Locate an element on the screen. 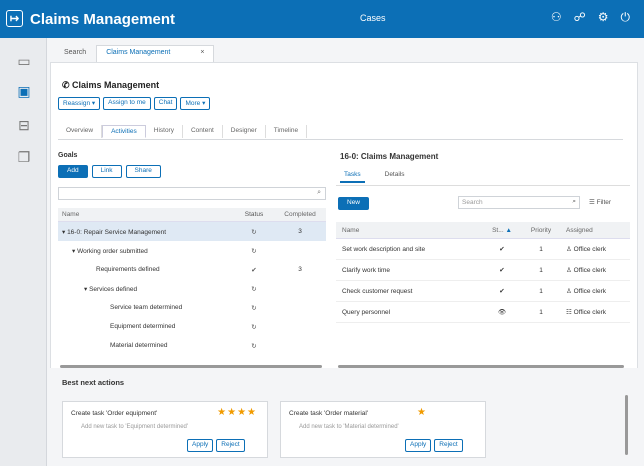 The width and height of the screenshot is (644, 466). share-goal-button: Share is located at coordinates (143, 171).